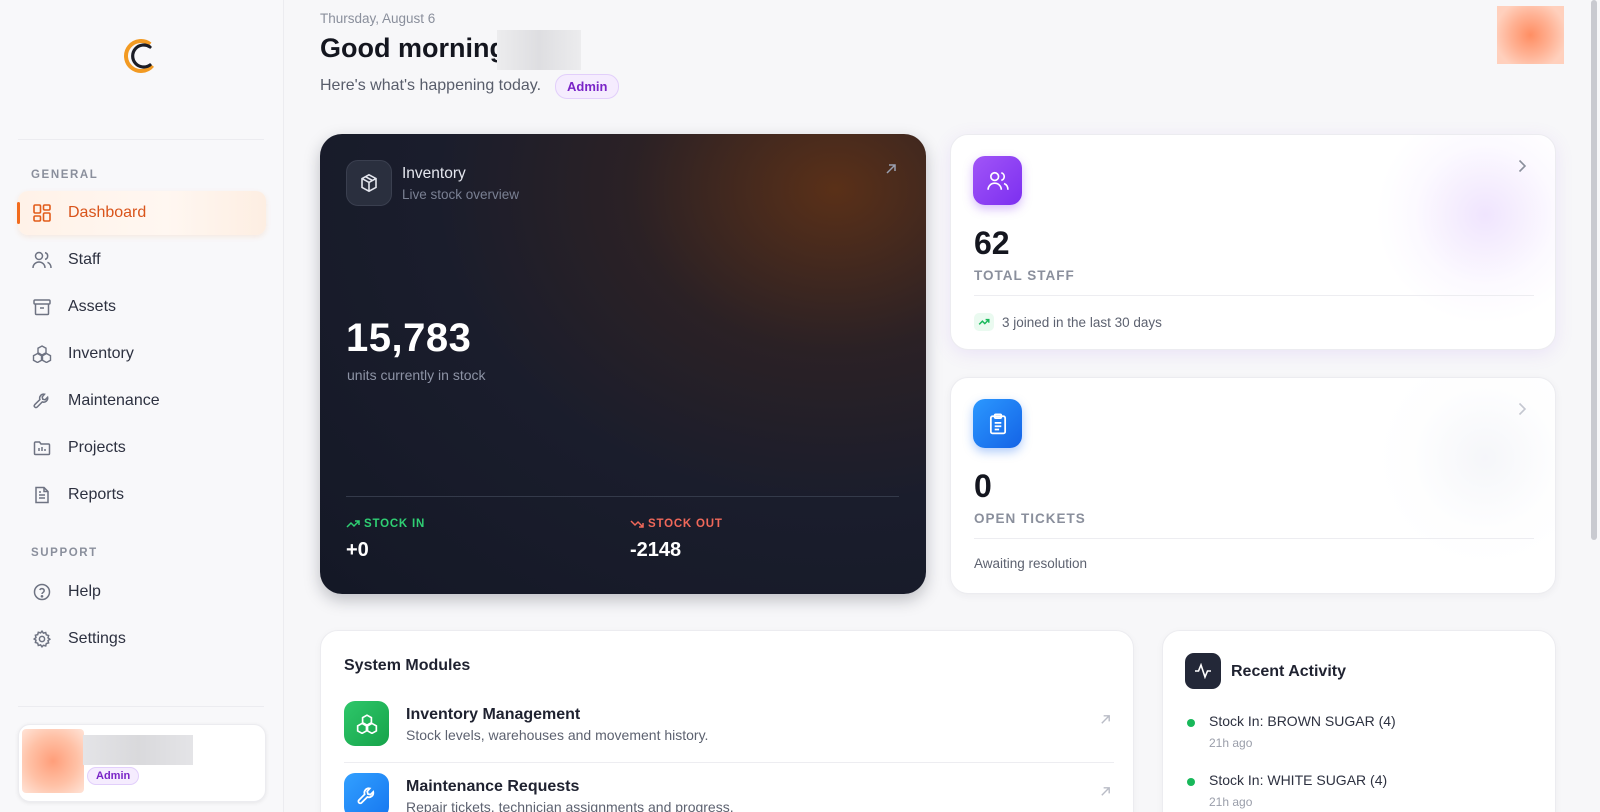 The height and width of the screenshot is (812, 1600). What do you see at coordinates (676, 524) in the screenshot?
I see `stock-out-label: STOCK OUT` at bounding box center [676, 524].